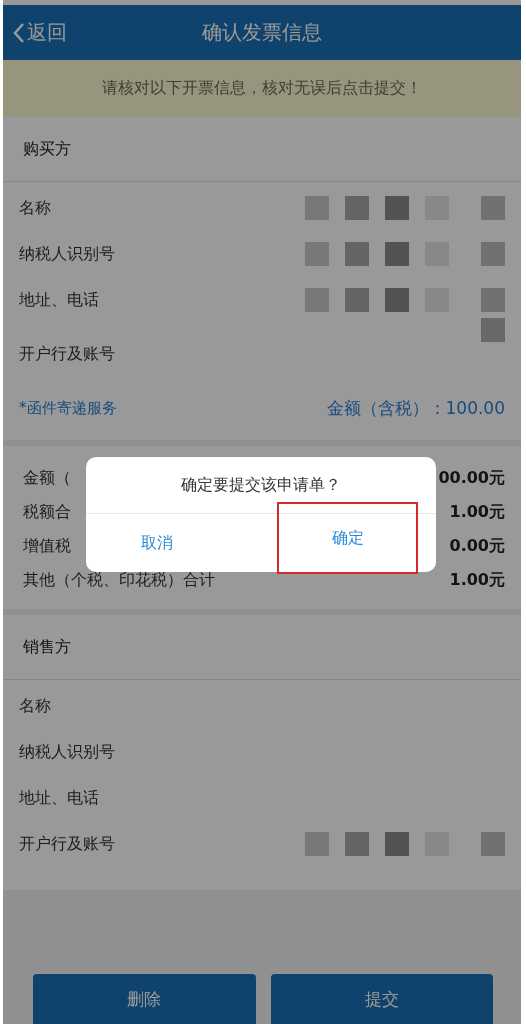 The width and height of the screenshot is (526, 1024). What do you see at coordinates (262, 32) in the screenshot?
I see `page-title: 确认发票信息` at bounding box center [262, 32].